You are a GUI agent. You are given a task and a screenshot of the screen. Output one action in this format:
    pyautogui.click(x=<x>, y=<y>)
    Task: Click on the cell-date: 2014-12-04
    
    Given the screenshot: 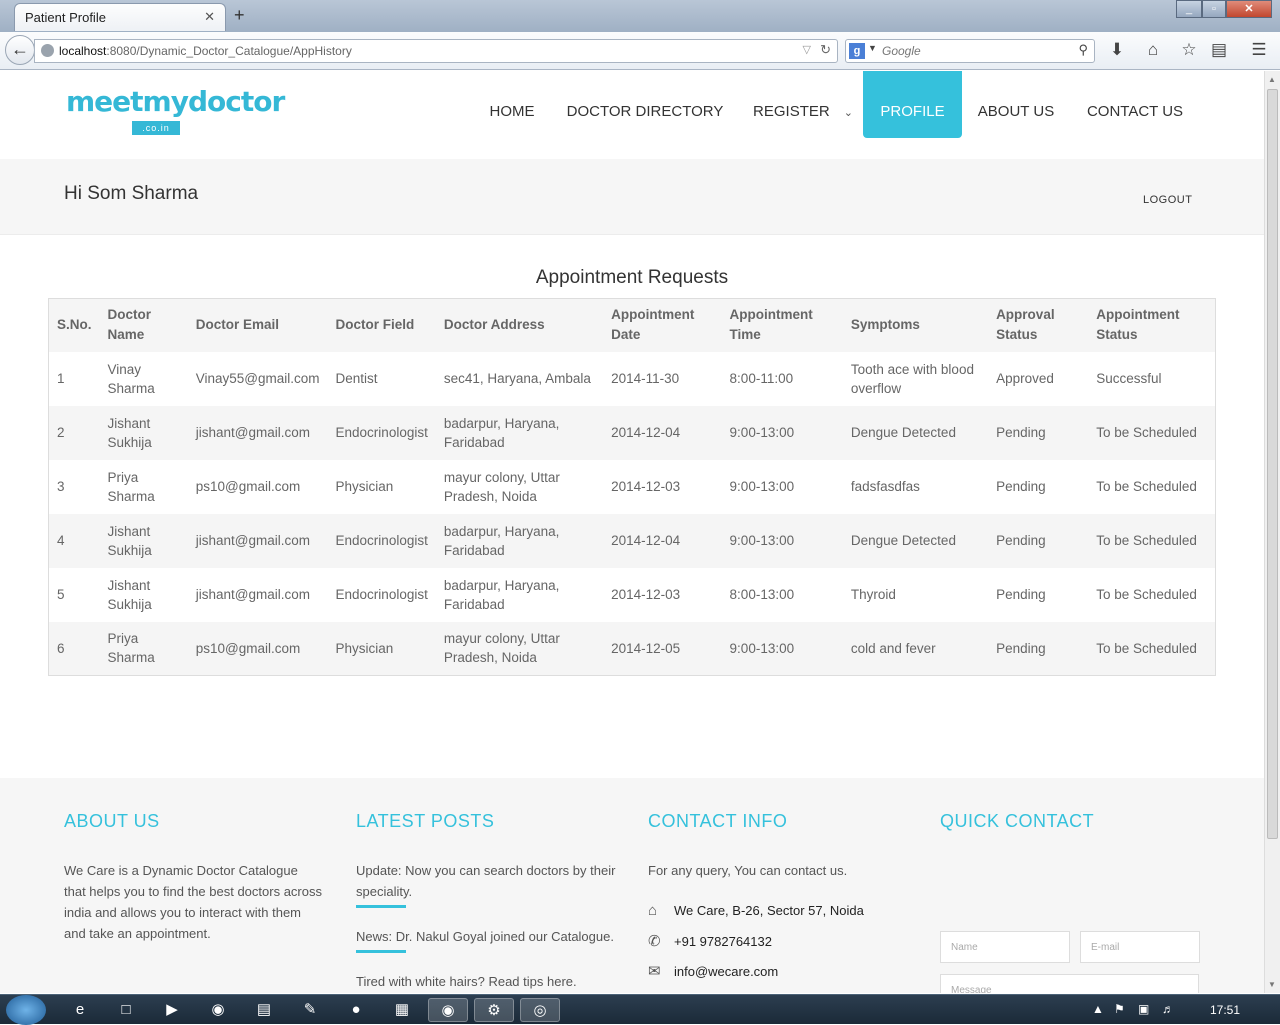 What is the action you would take?
    pyautogui.click(x=646, y=540)
    